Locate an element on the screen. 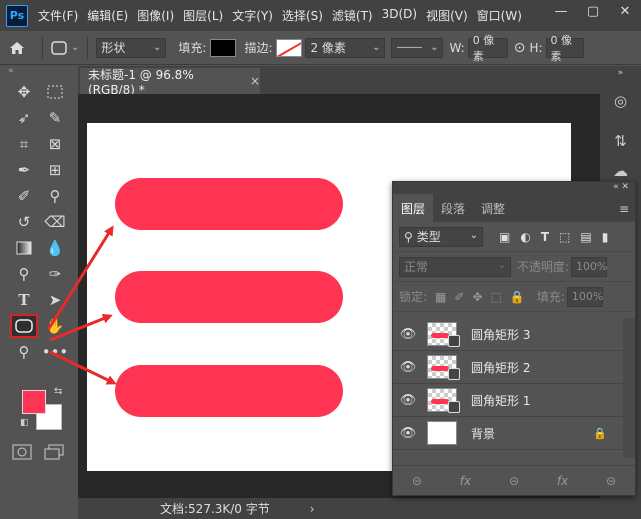 This screenshot has width=641, height=519. menu-edit: 编辑(E) is located at coordinates (107, 15).